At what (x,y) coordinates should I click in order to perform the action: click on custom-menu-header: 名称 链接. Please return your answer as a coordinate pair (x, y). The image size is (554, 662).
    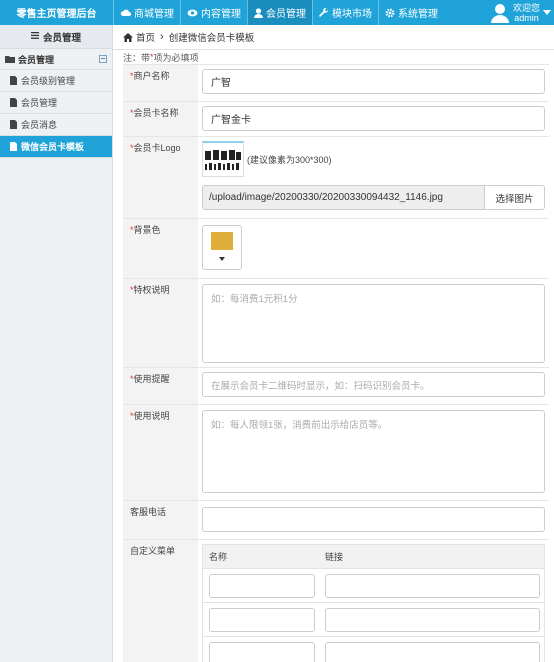
    Looking at the image, I should click on (373, 557).